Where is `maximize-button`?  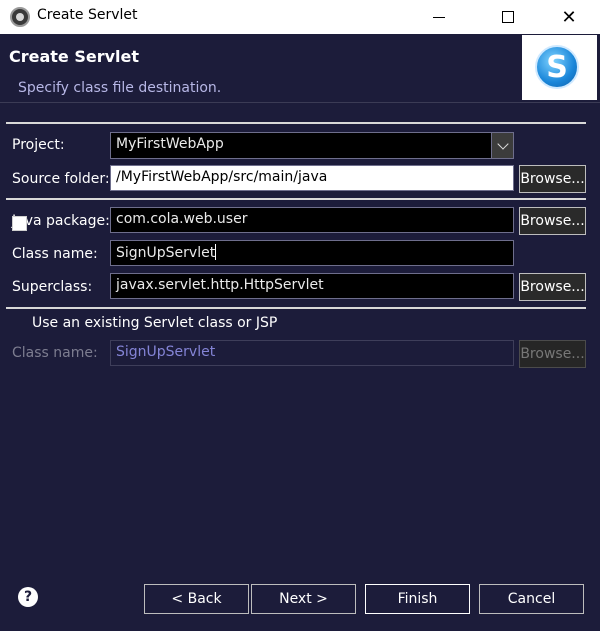 maximize-button is located at coordinates (508, 17).